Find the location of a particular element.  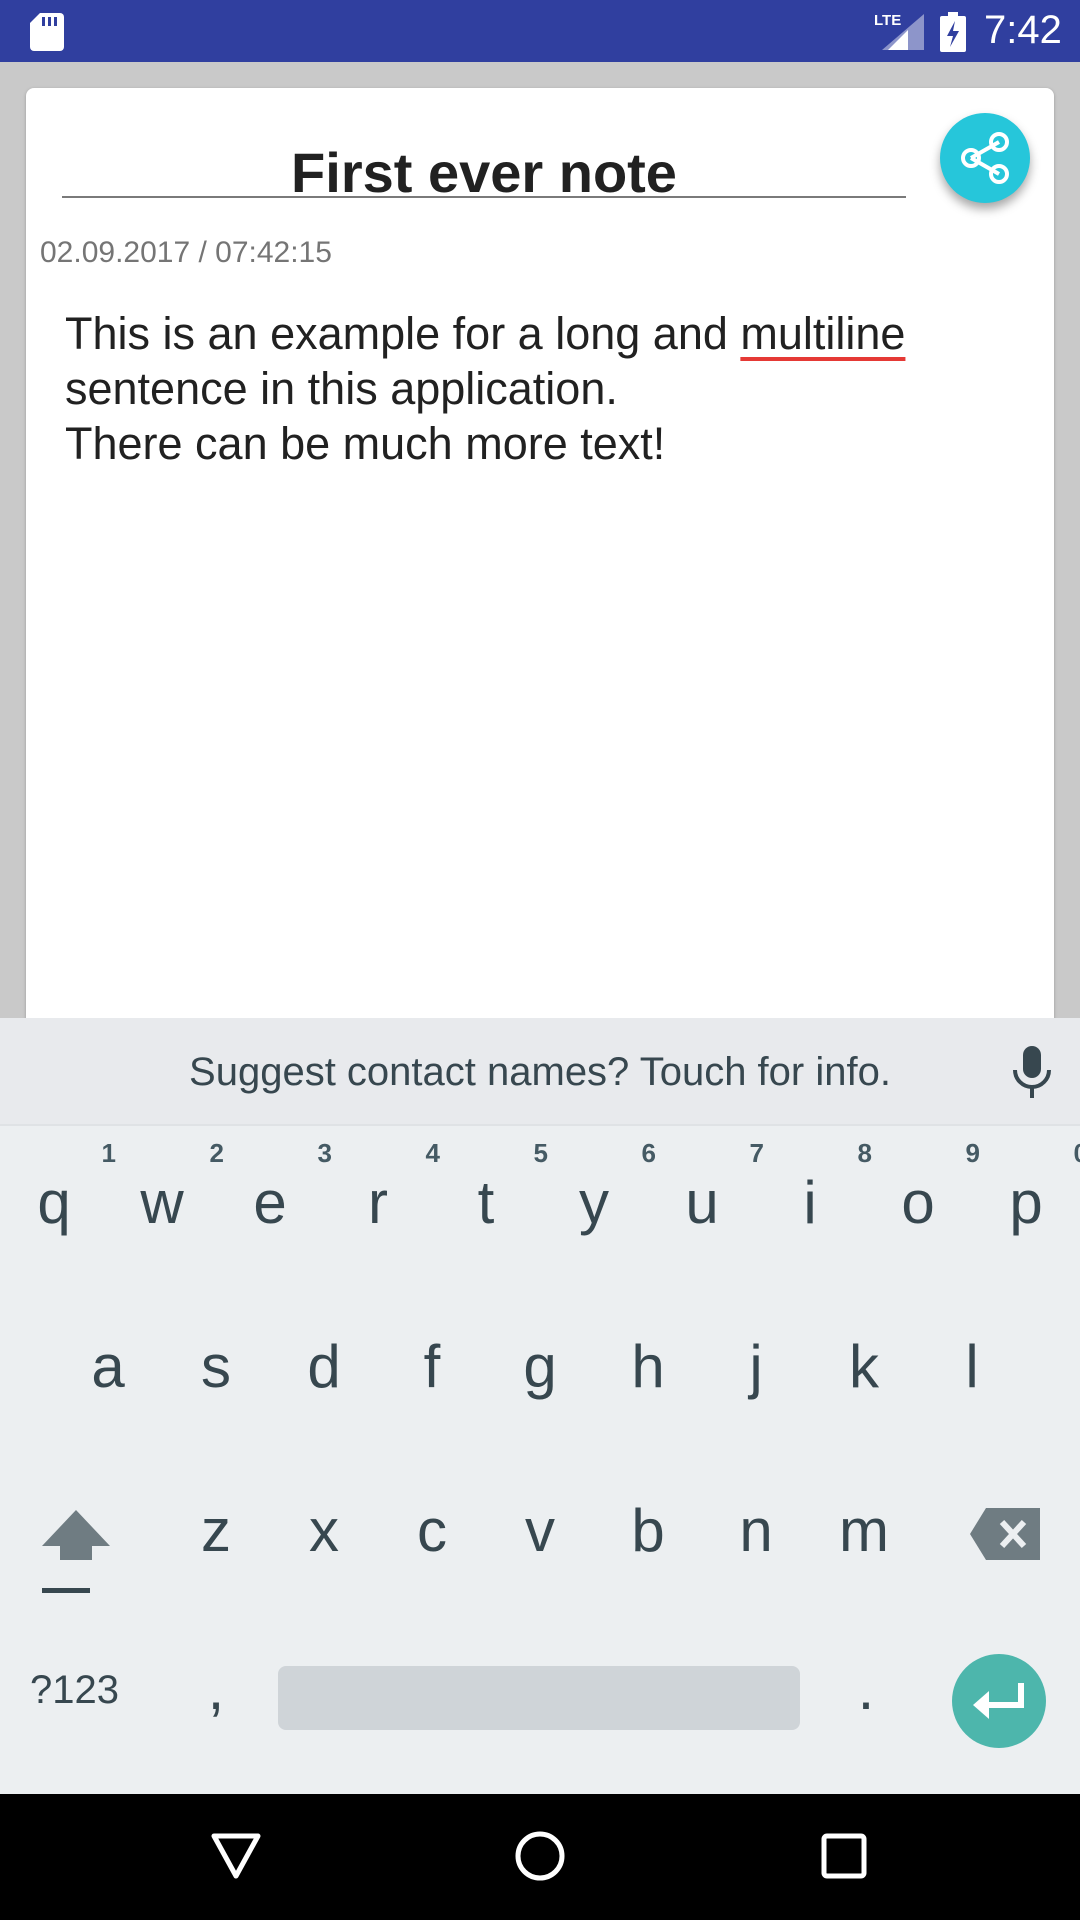

key-hint: 0 is located at coordinates (1077, 1153).